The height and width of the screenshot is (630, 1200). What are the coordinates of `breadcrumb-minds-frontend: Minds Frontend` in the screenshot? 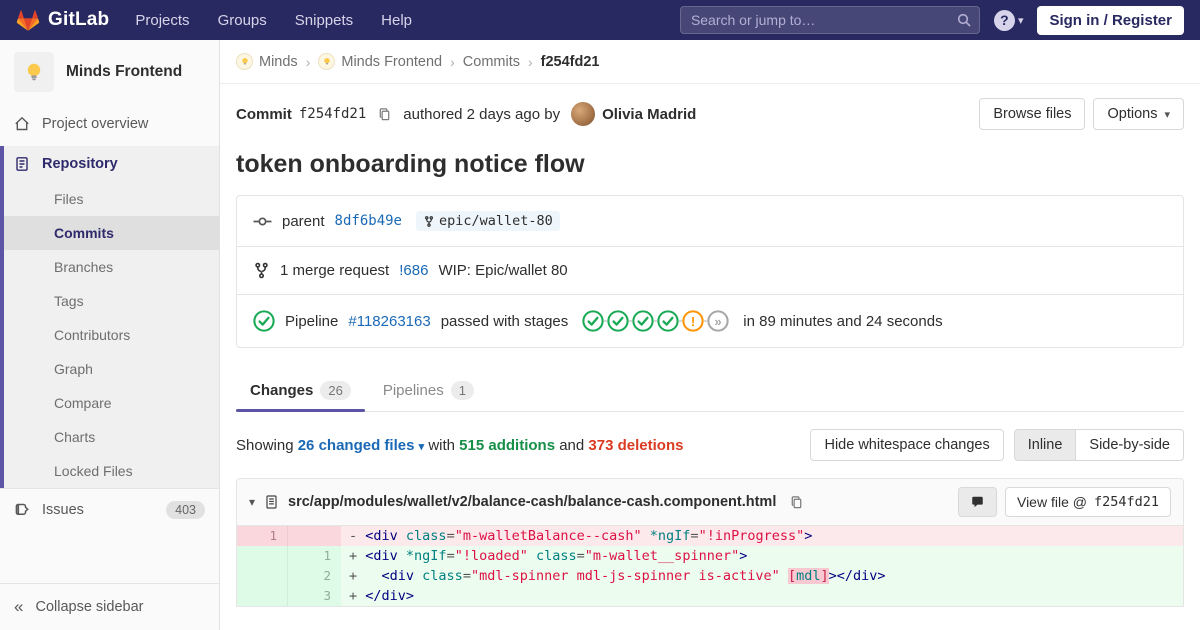 It's located at (380, 61).